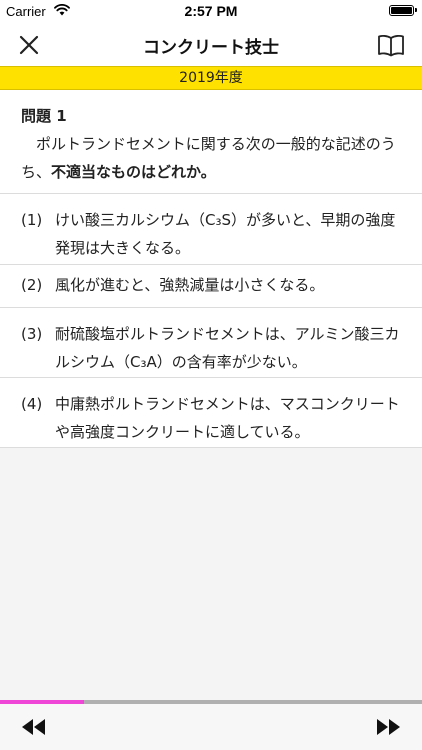 Image resolution: width=422 pixels, height=750 pixels. I want to click on answer-option-2: (2) 風化が進むと、強熱減量は小さくなる。, so click(211, 286).